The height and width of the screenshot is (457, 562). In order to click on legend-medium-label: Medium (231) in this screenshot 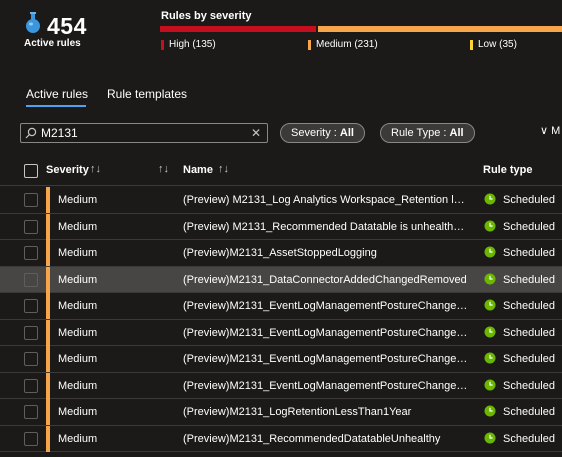, I will do `click(347, 44)`.